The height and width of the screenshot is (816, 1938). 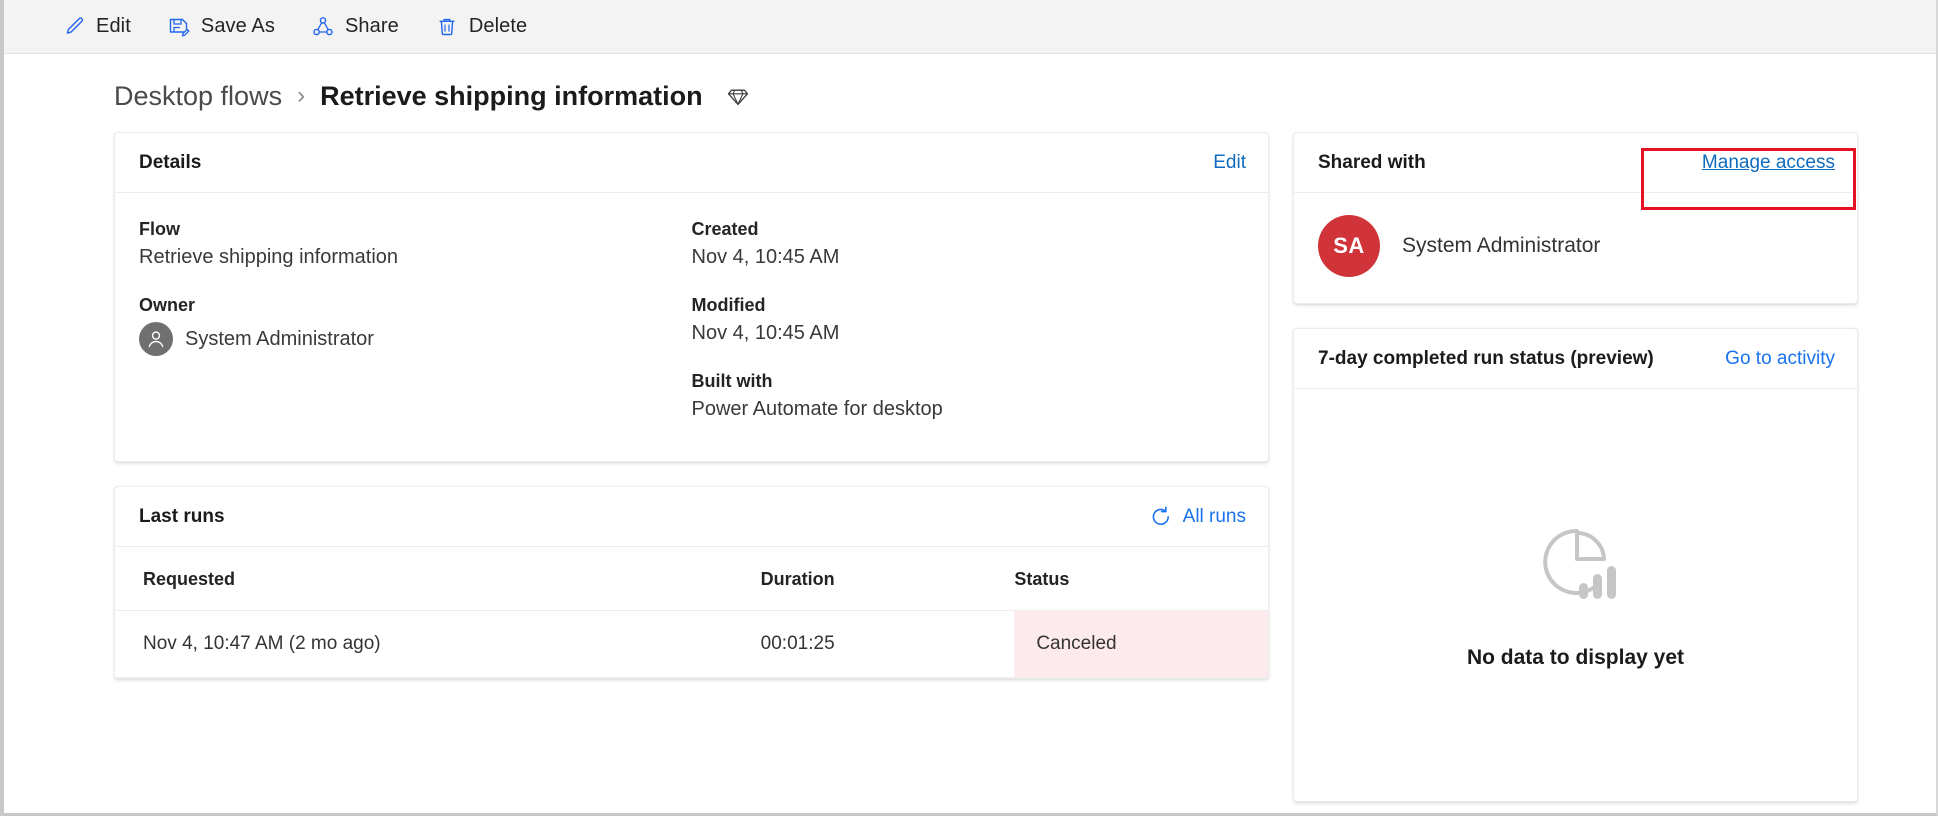 I want to click on pie-bar-chart-icon, so click(x=1576, y=566).